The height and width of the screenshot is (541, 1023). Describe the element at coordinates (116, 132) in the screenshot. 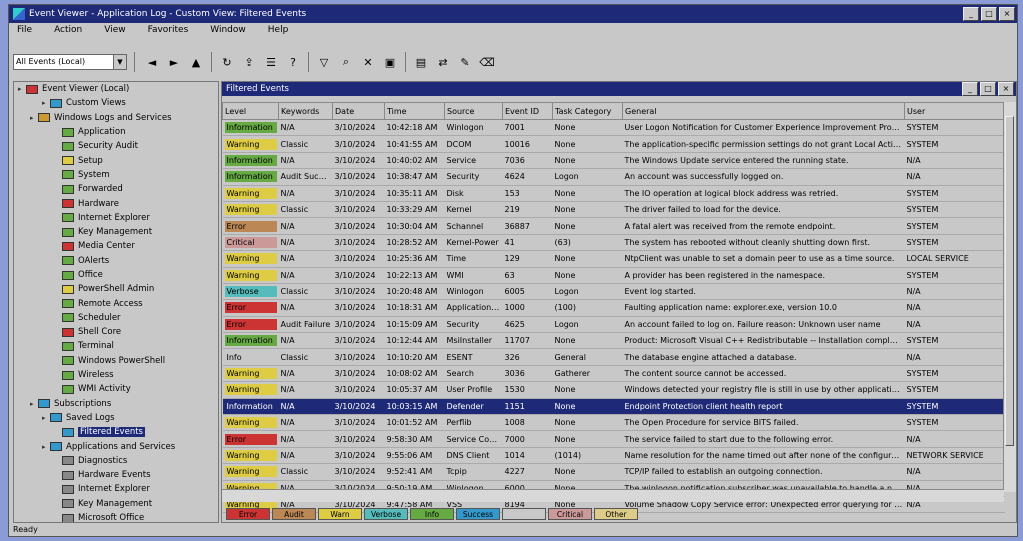

I see `tree-item: Application` at that location.